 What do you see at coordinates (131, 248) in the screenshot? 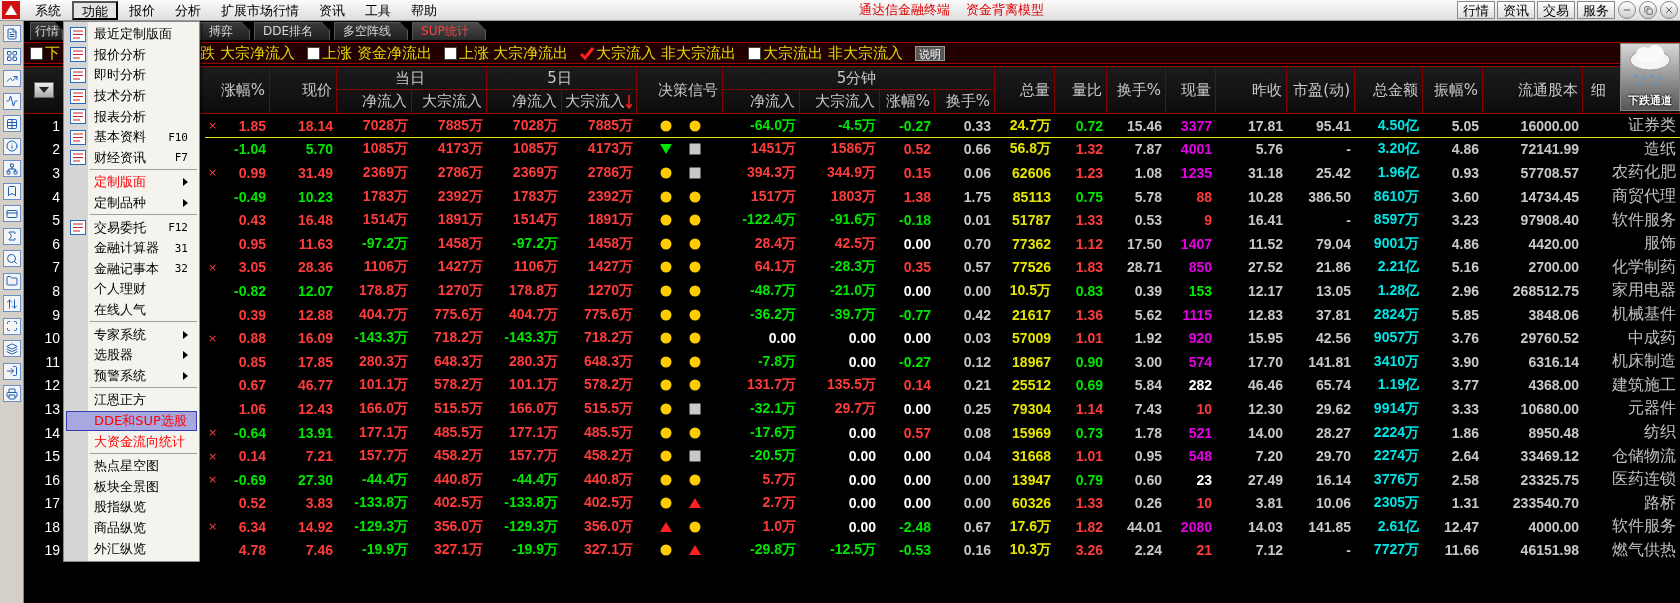
I see `menu-item: 金融计算器 31` at bounding box center [131, 248].